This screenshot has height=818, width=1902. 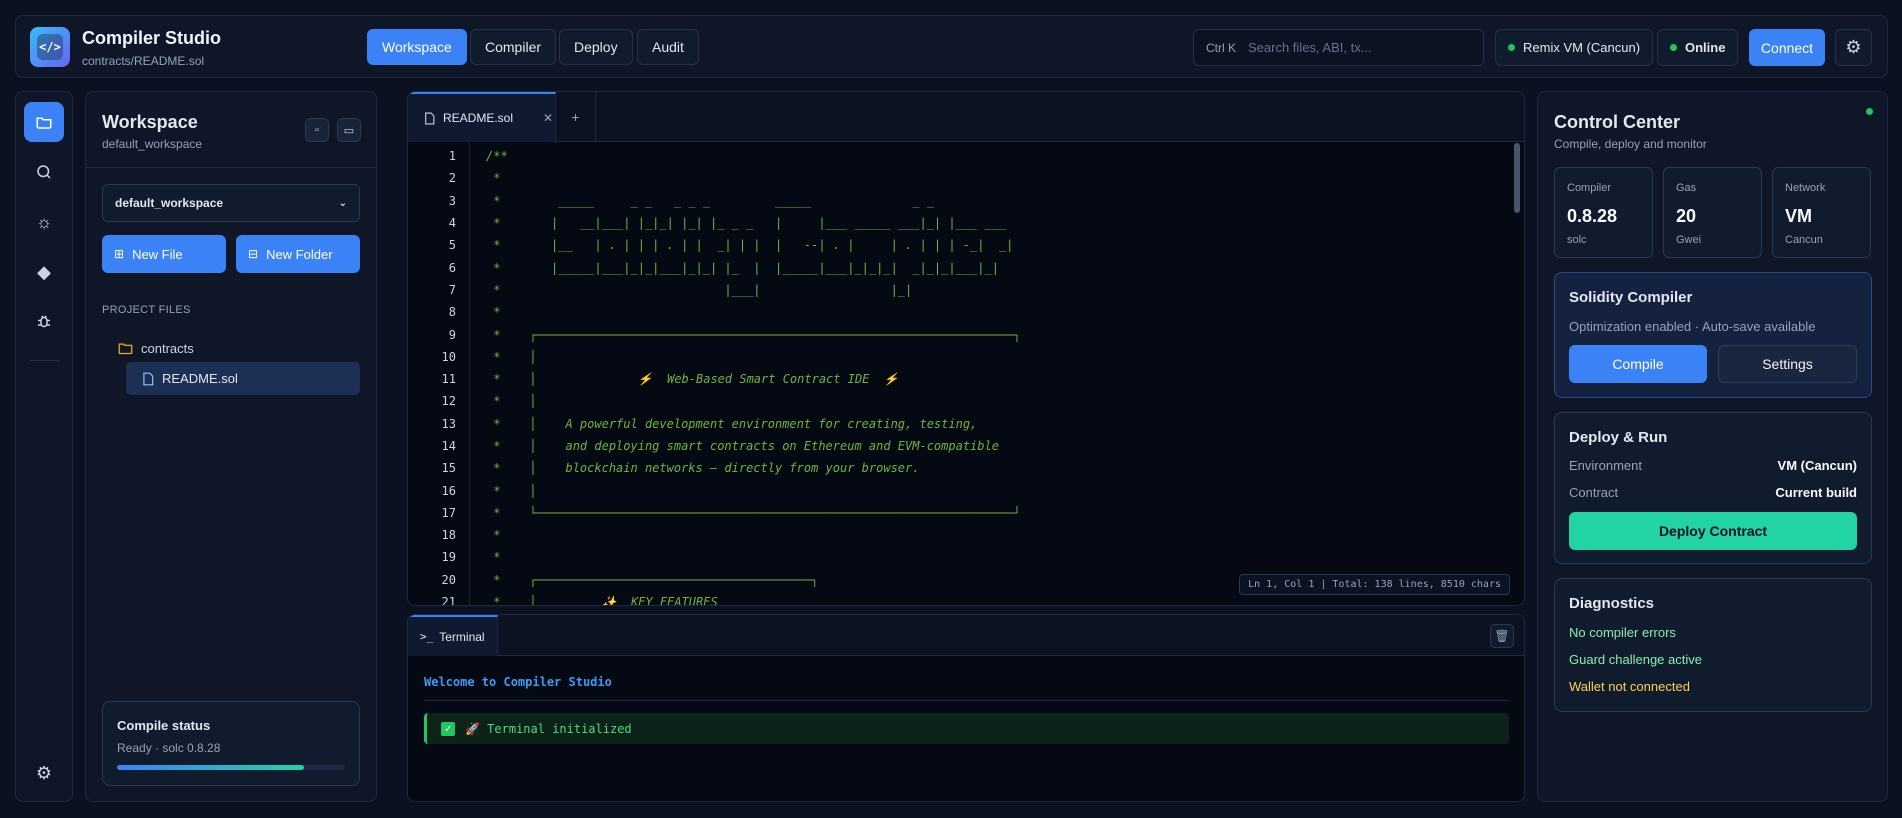 What do you see at coordinates (143, 61) in the screenshot?
I see `current-file-path: contracts/README.sol` at bounding box center [143, 61].